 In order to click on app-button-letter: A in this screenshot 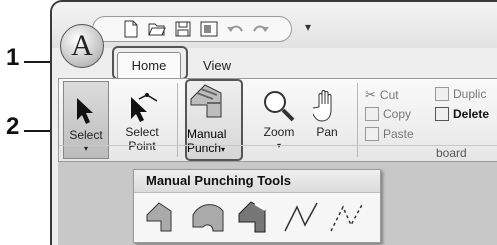, I will do `click(82, 45)`.